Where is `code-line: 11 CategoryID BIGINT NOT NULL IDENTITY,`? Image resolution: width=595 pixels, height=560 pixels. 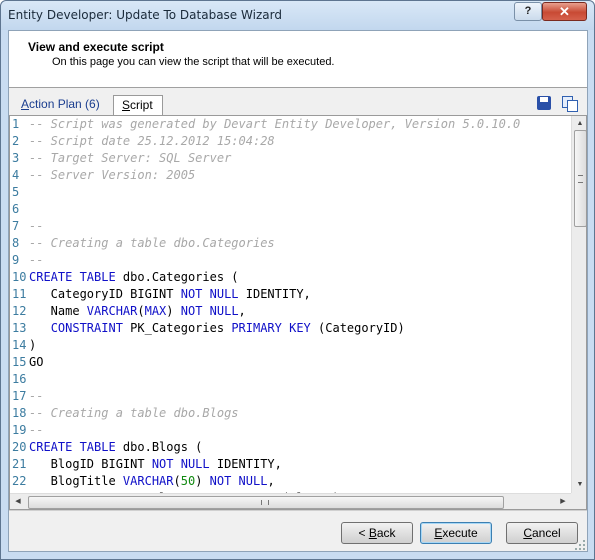
code-line: 11 CategoryID BIGINT NOT NULL IDENTITY, is located at coordinates (160, 294).